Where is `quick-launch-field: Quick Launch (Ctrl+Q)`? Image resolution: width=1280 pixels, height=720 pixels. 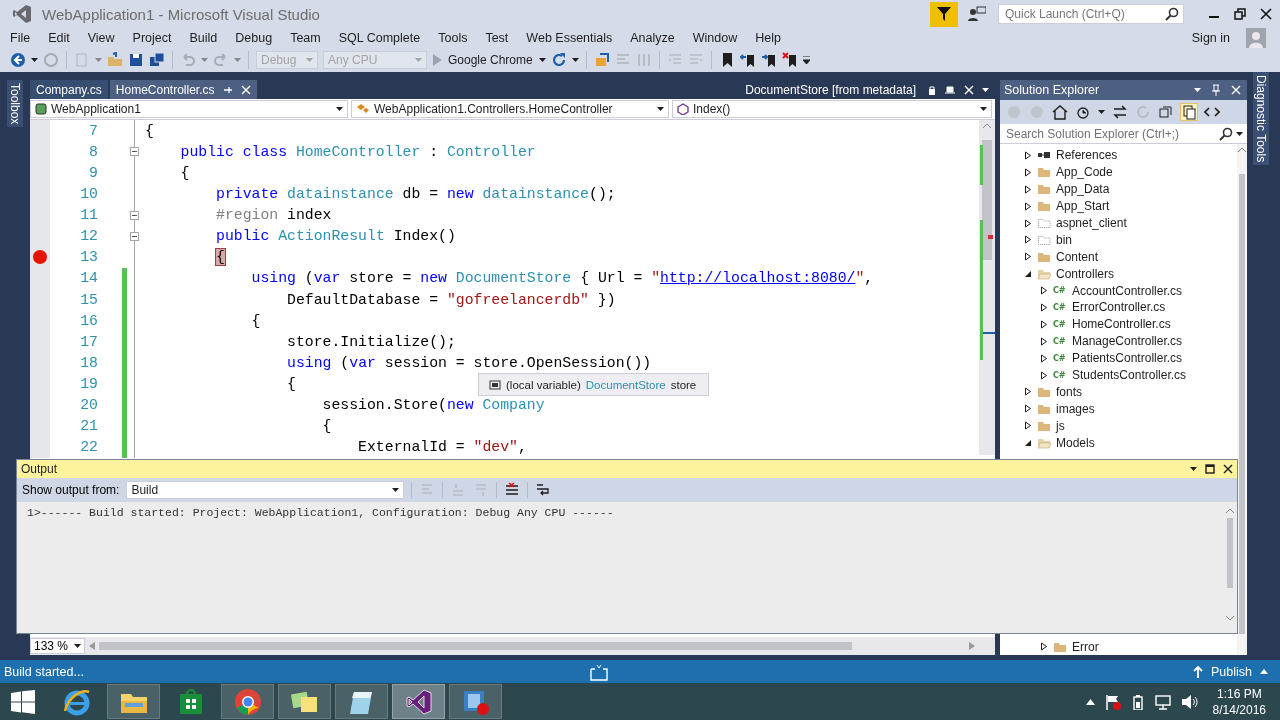 quick-launch-field: Quick Launch (Ctrl+Q) is located at coordinates (1091, 14).